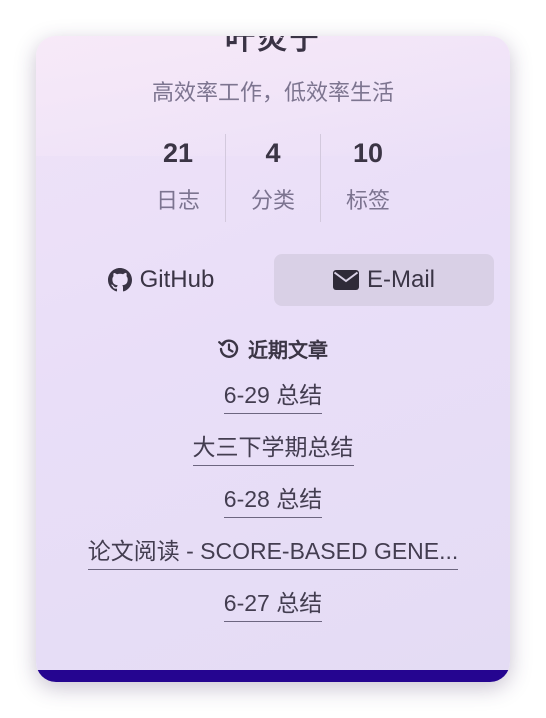 This screenshot has height=718, width=546. Describe the element at coordinates (178, 178) in the screenshot. I see `stat-posts: 21 日志` at that location.